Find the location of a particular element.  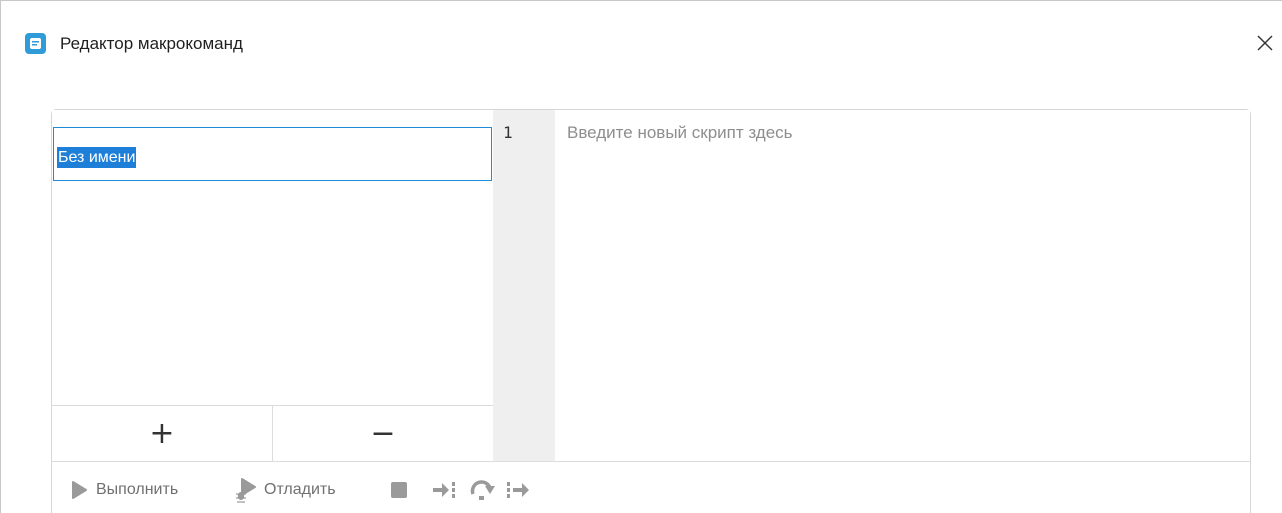

close-icon is located at coordinates (1265, 43).